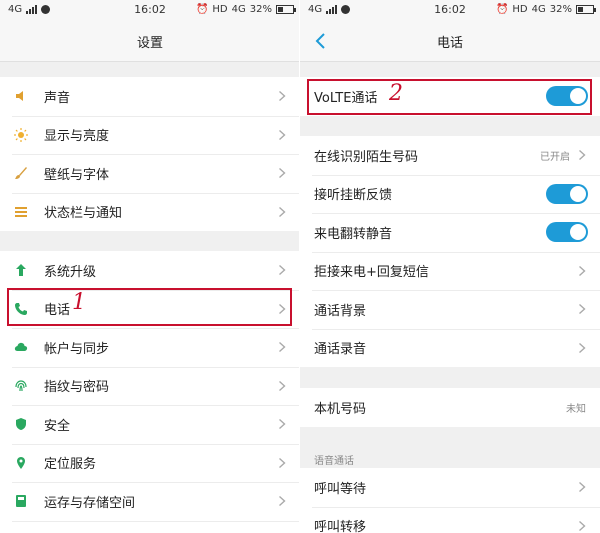 The height and width of the screenshot is (533, 600). I want to click on settings-item: 帐户与同步, so click(150, 347).